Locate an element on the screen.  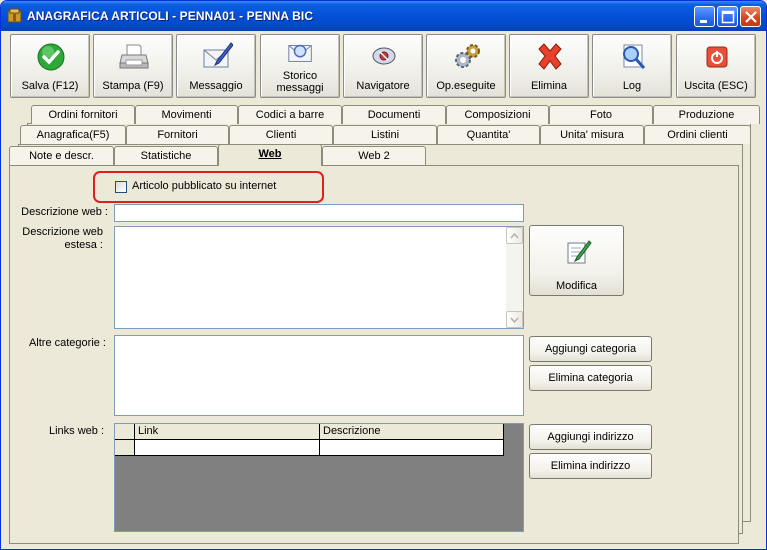
scroll-up-button is located at coordinates (514, 235).